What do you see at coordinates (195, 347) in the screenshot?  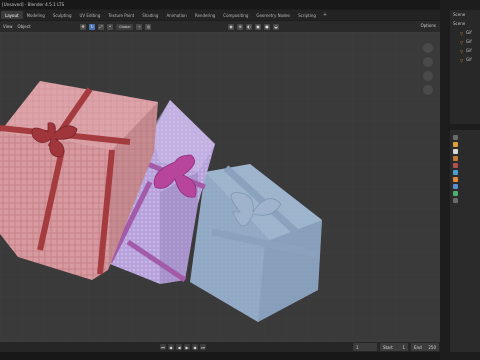 I see `next-keyframe-icon: ◆` at bounding box center [195, 347].